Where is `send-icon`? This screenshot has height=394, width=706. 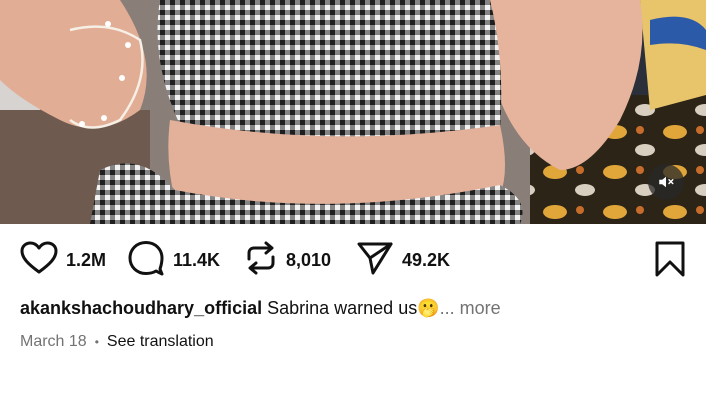 send-icon is located at coordinates (375, 260).